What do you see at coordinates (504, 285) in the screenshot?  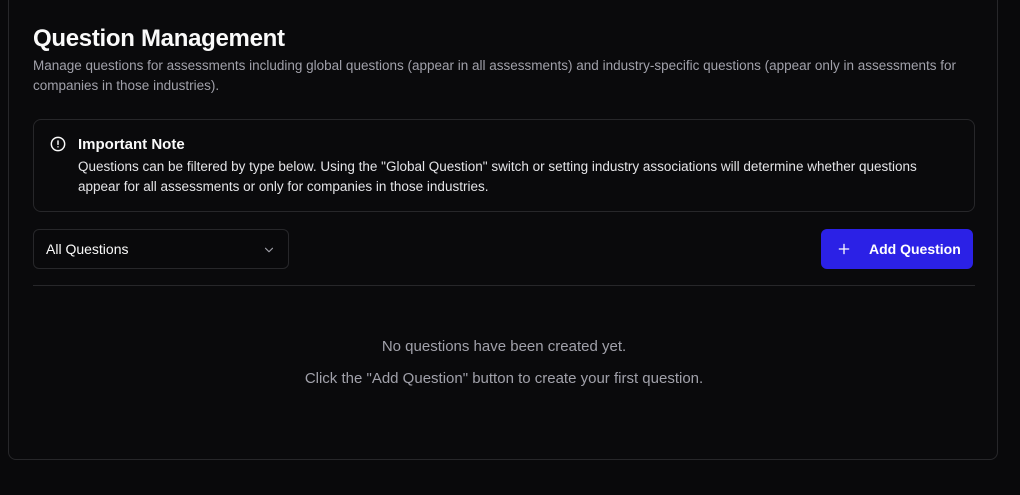 I see `divider` at bounding box center [504, 285].